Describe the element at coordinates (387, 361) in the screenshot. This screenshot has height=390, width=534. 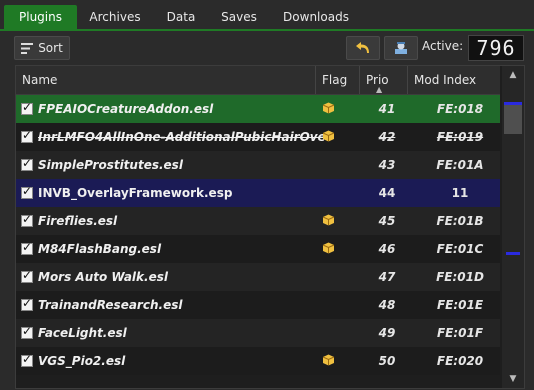
I see `plugin-priority: 50` at that location.